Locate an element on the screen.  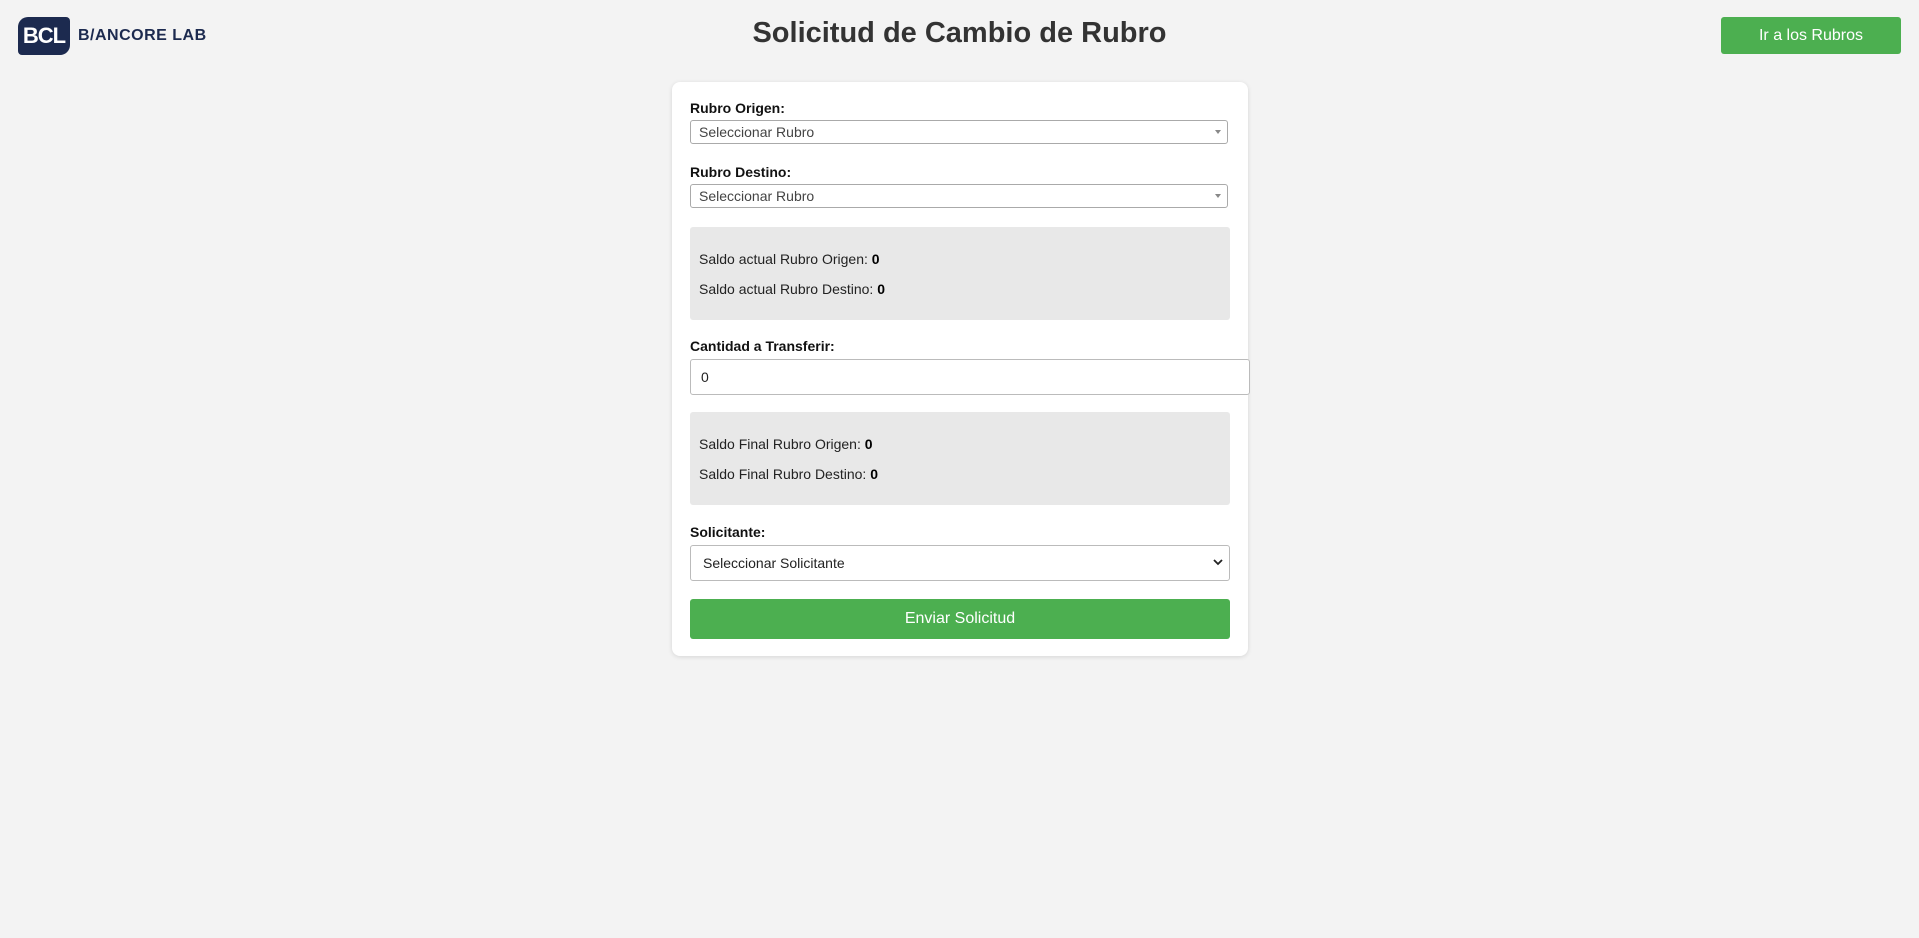
rubro-origen-selected-value: Seleccionar Rubro is located at coordinates (757, 132).